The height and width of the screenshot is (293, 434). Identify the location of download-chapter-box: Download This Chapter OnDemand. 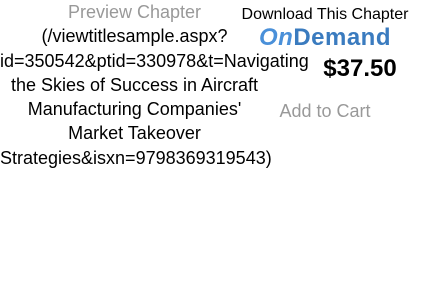
(325, 28).